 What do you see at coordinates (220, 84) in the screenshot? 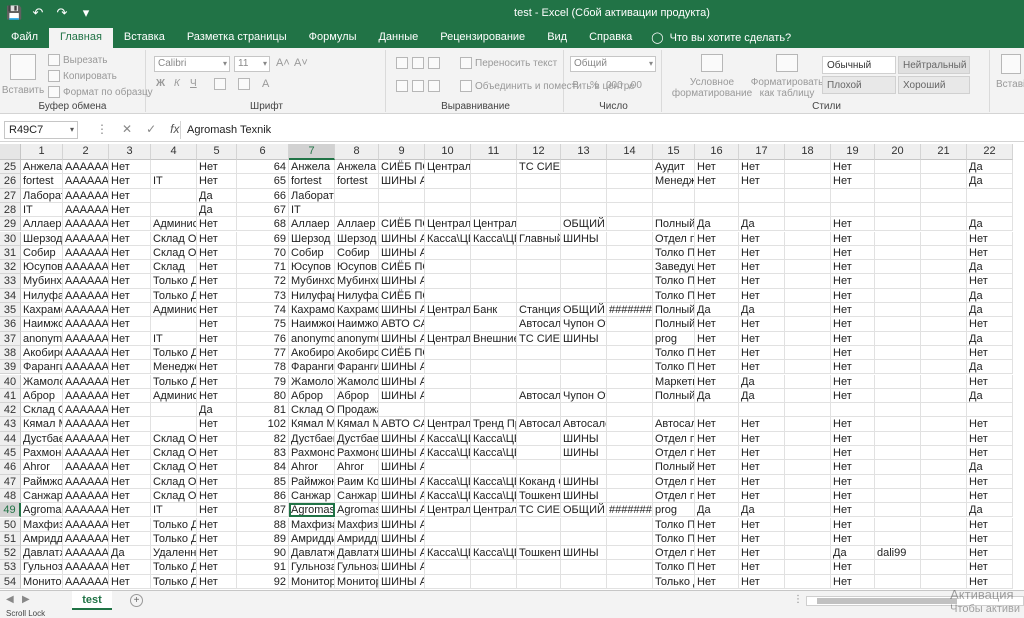
I see `borders-icon` at bounding box center [220, 84].